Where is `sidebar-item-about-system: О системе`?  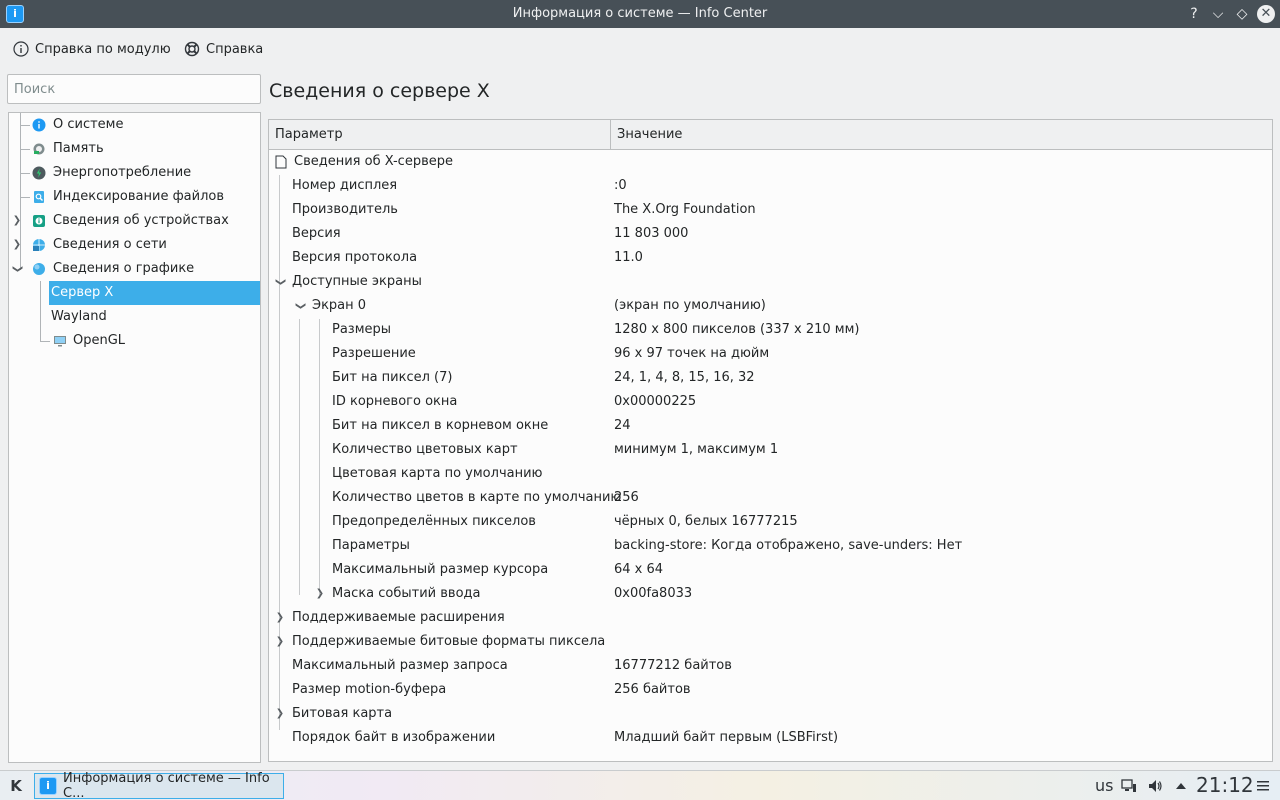
sidebar-item-about-system: О системе is located at coordinates (134, 125).